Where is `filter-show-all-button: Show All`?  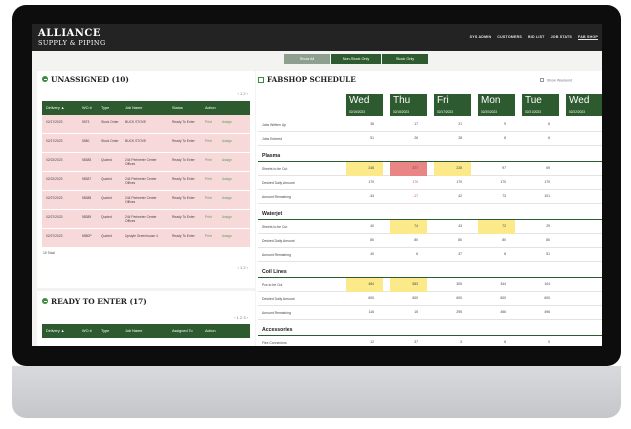
filter-show-all-button: Show All is located at coordinates (307, 59).